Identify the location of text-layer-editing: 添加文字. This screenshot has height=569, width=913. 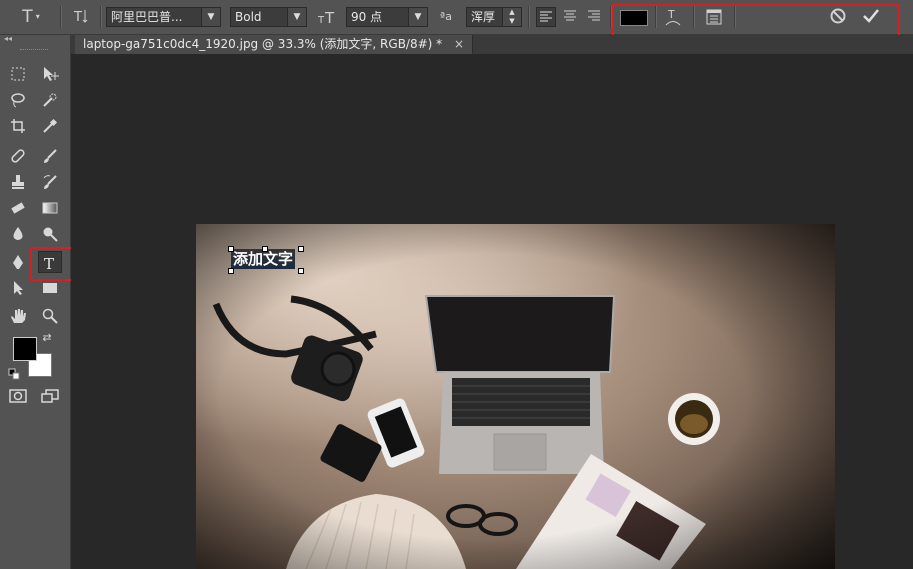
(263, 259).